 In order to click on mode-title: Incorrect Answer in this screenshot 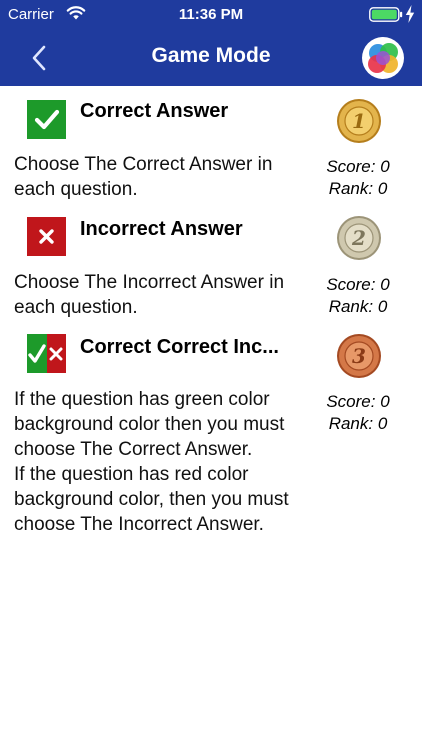, I will do `click(161, 229)`.